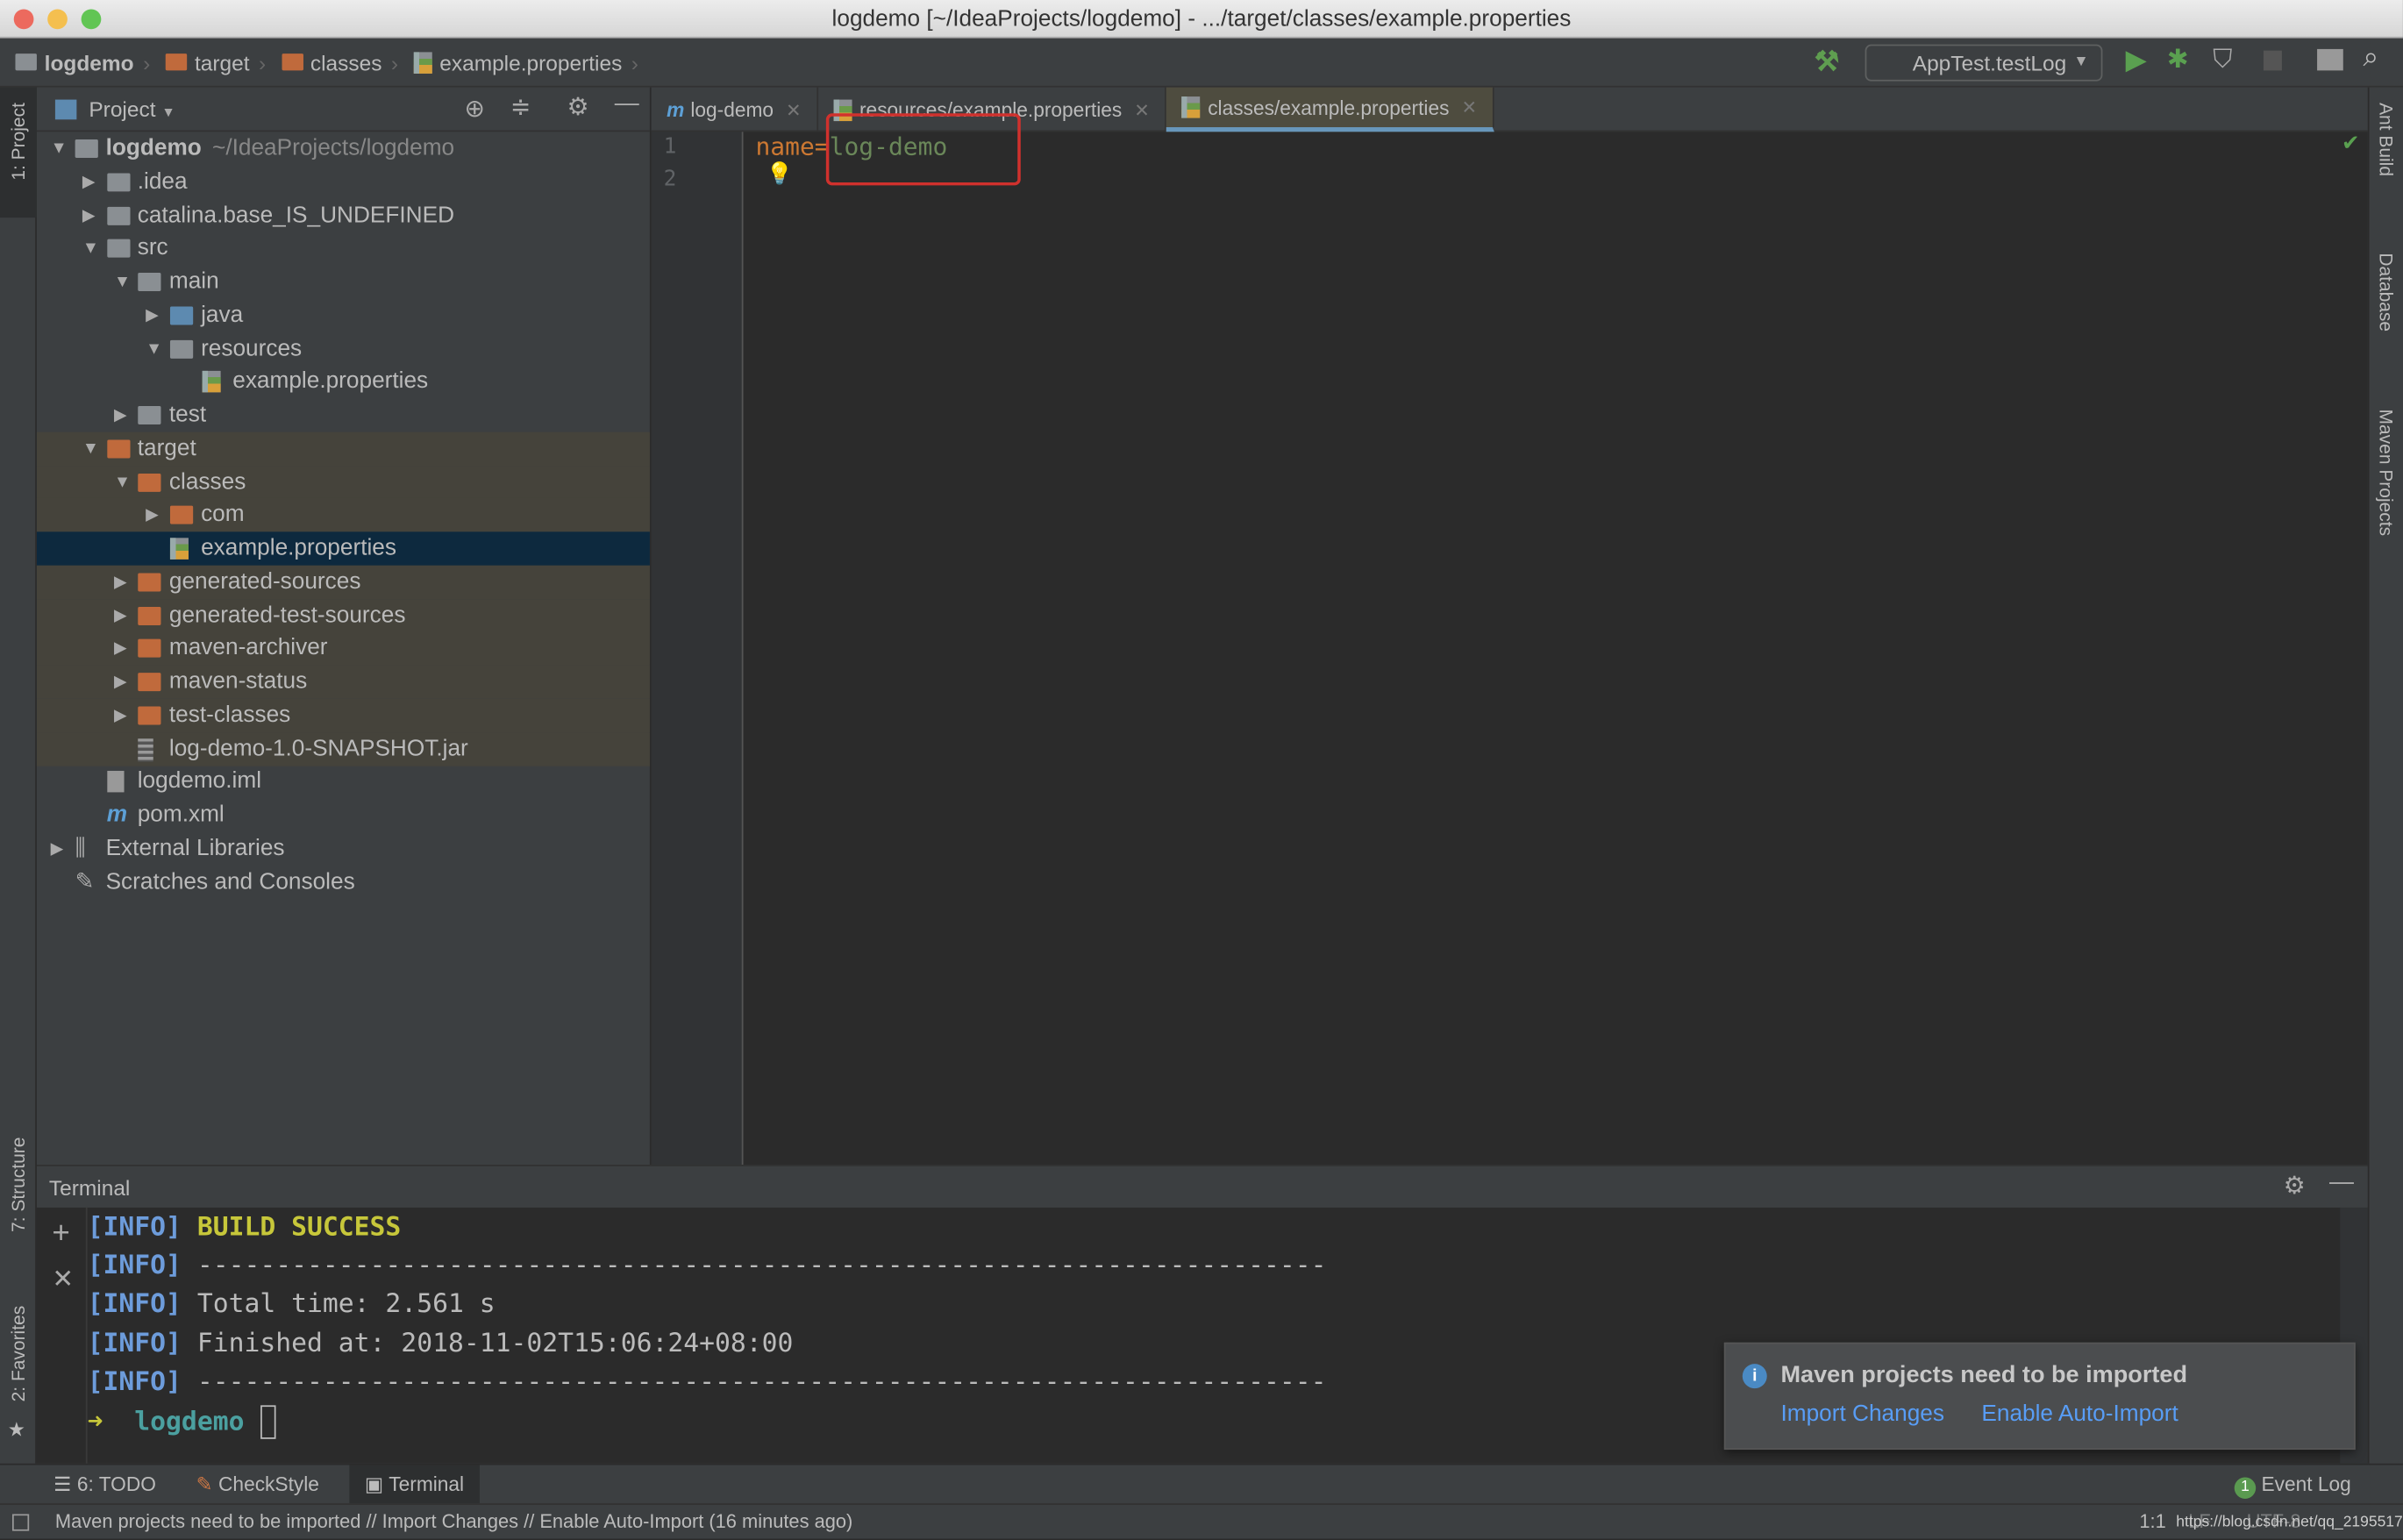 This screenshot has height=1540, width=2403. What do you see at coordinates (520, 107) in the screenshot?
I see `collapse-all-icon: ≑` at bounding box center [520, 107].